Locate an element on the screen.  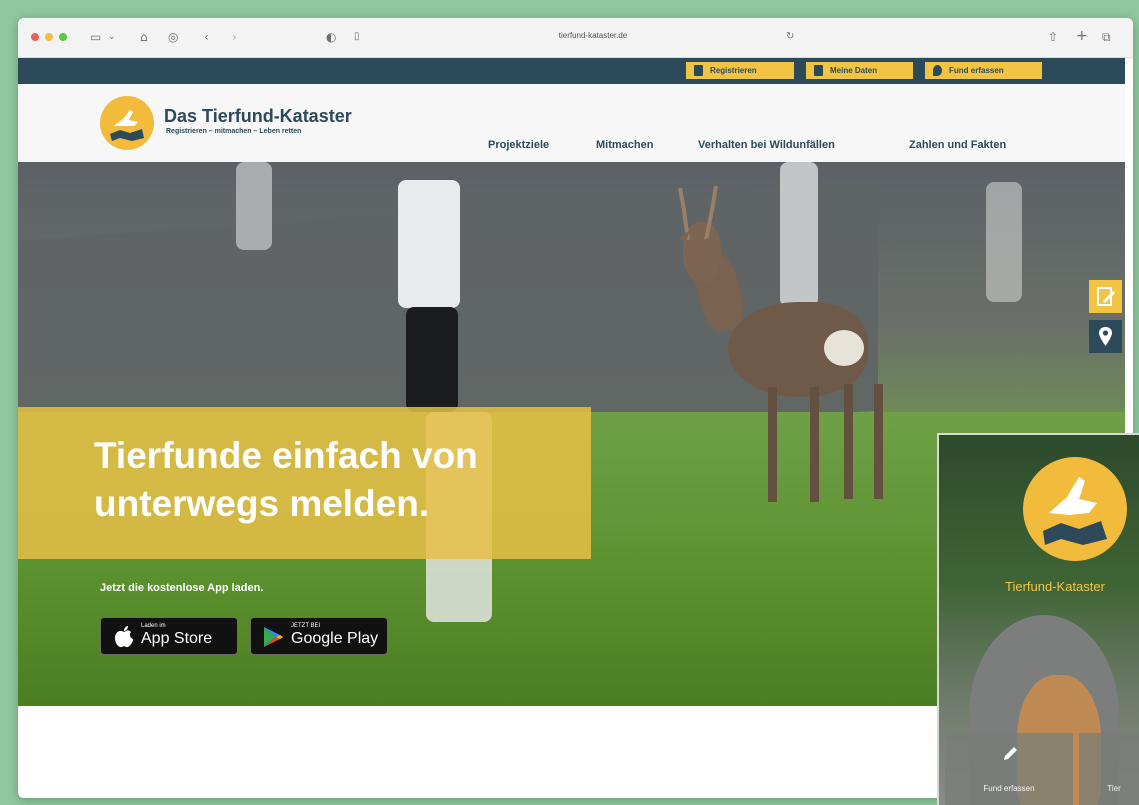
share-icon: ⇧ is located at coordinates (1053, 37).